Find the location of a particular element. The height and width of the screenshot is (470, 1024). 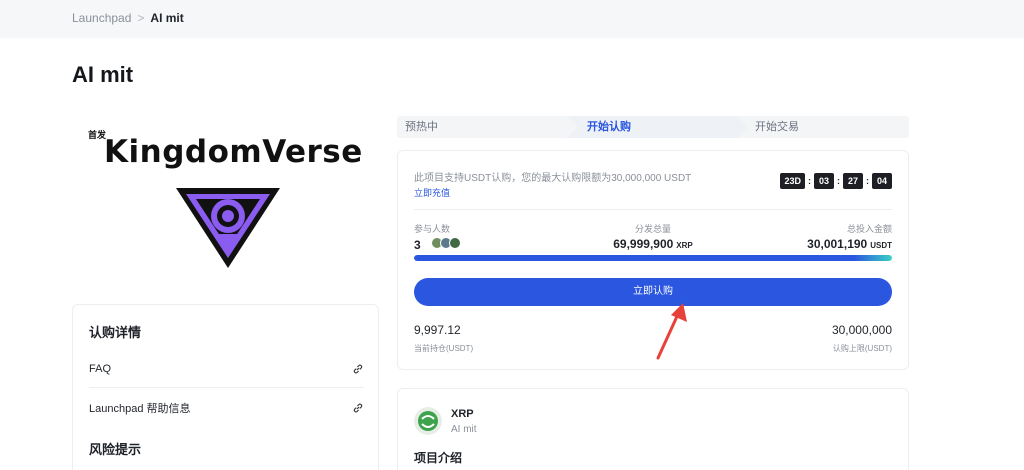

stage-progress: 预热中 开始认购 开始交易 is located at coordinates (653, 127).